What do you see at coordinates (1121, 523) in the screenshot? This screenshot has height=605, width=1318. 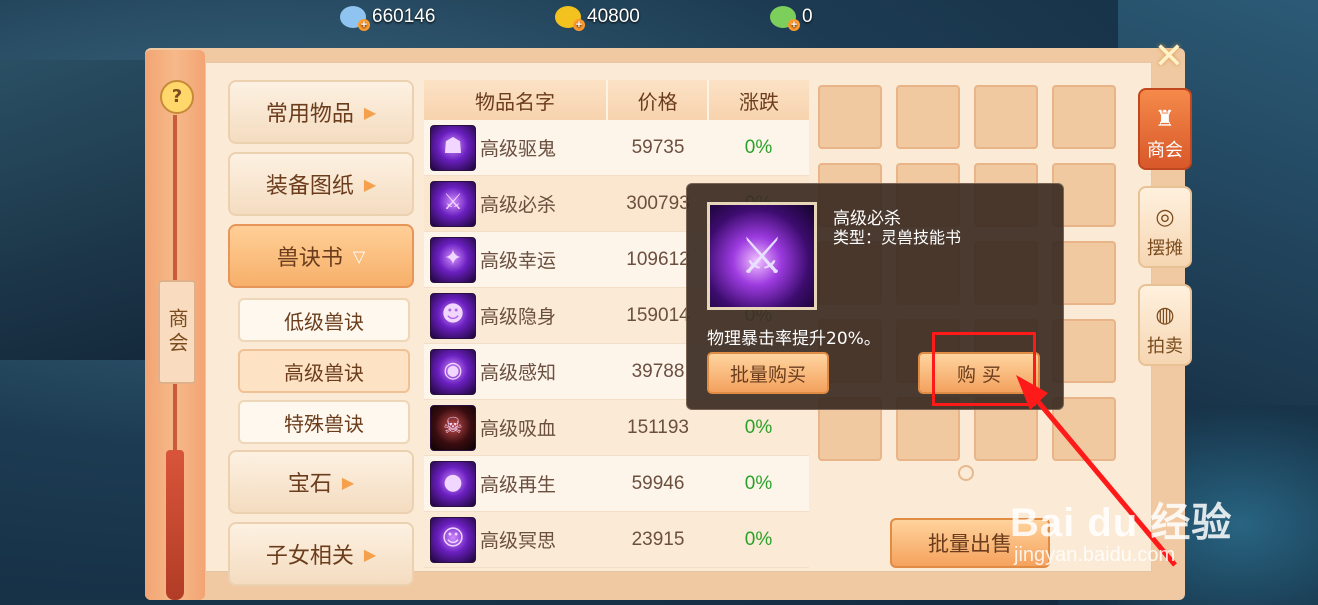 I see `watermark-logo: Bai du 经验` at bounding box center [1121, 523].